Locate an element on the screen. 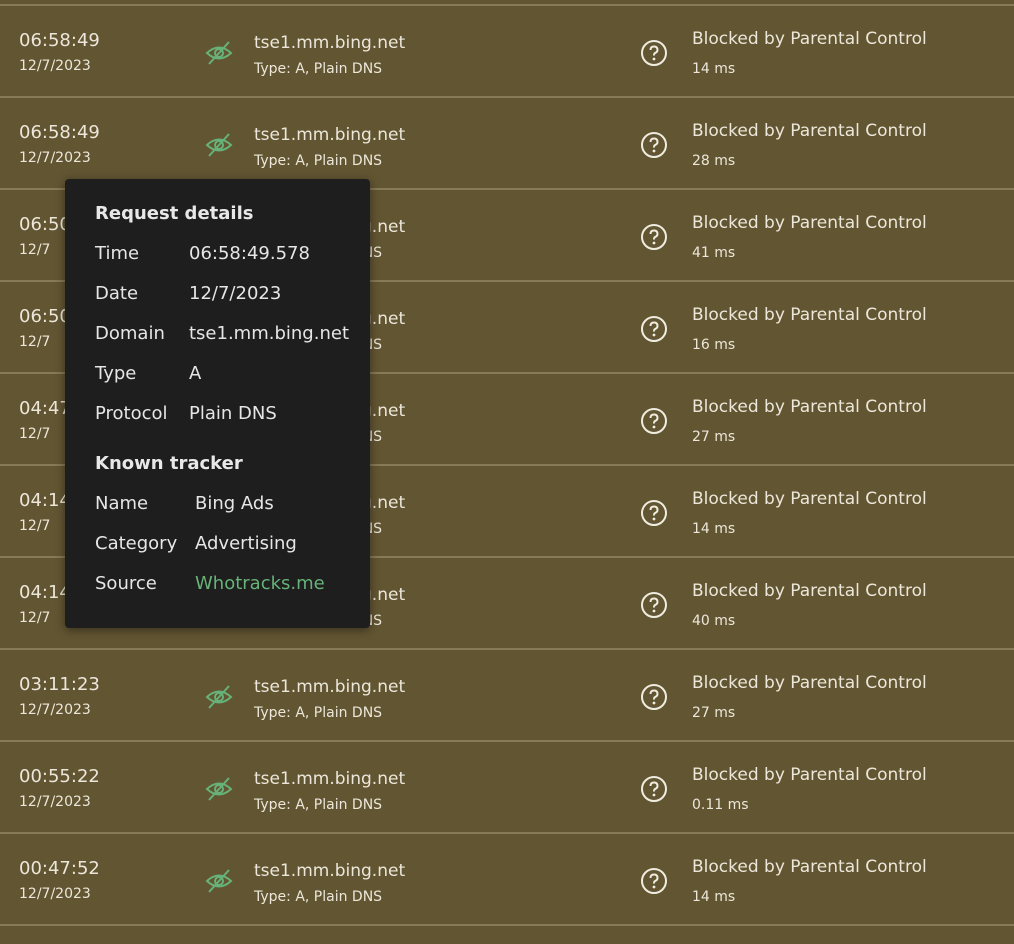 This screenshot has height=944, width=1014. row-elapsed: 40 ms is located at coordinates (714, 621).